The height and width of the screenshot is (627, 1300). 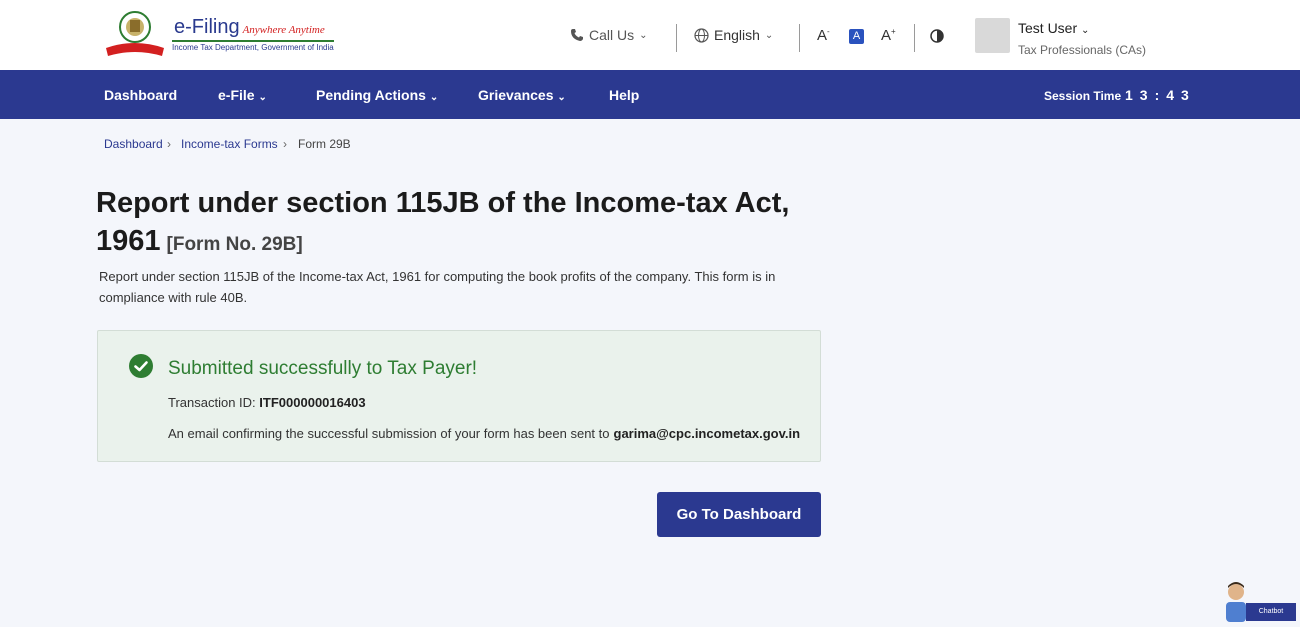 I want to click on call-us-dropdown: Call Us ⌄, so click(x=609, y=35).